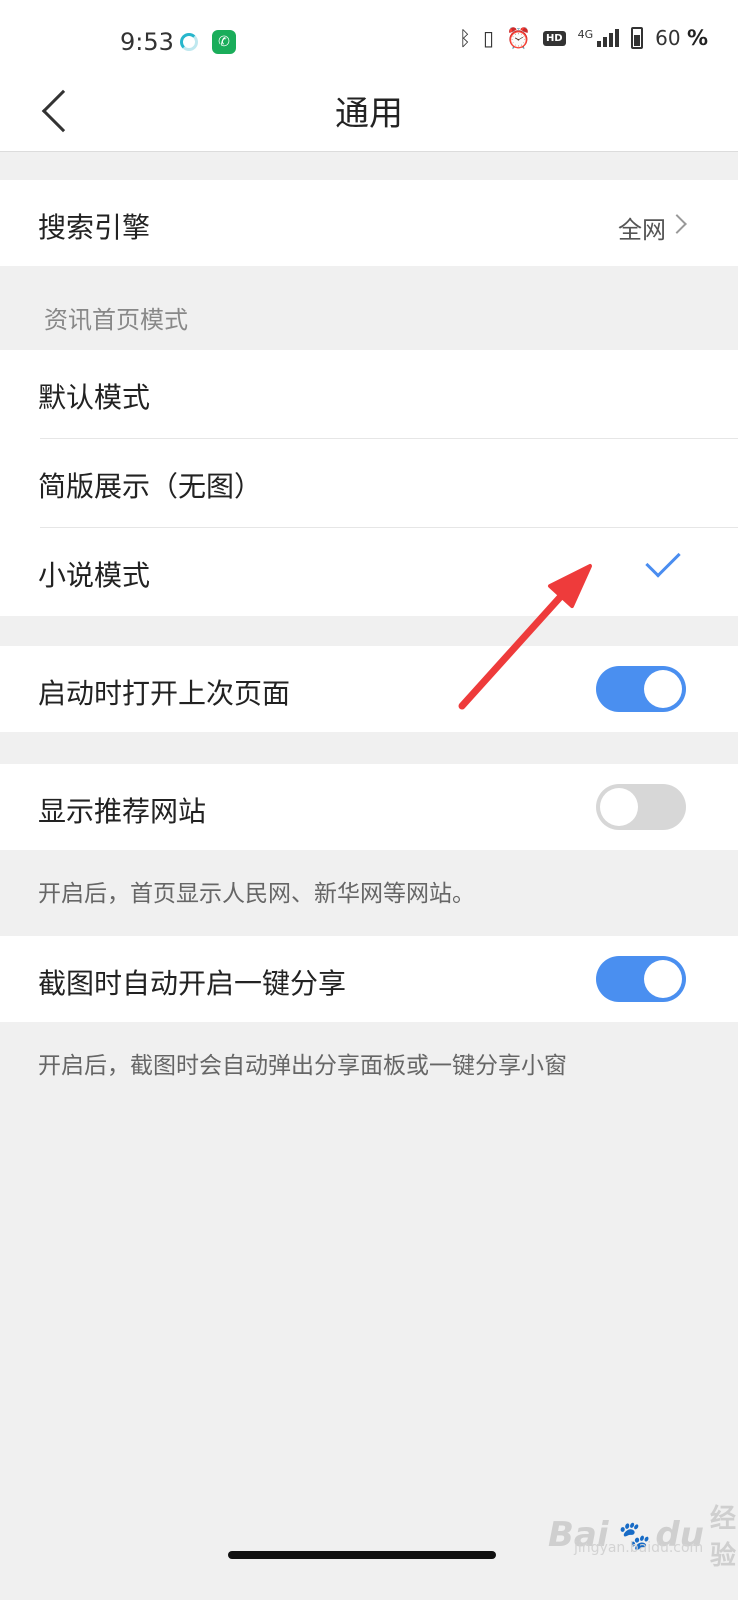 The image size is (738, 1600). What do you see at coordinates (639, 1548) in the screenshot?
I see `watermark-url: jingyan.baidu.com` at bounding box center [639, 1548].